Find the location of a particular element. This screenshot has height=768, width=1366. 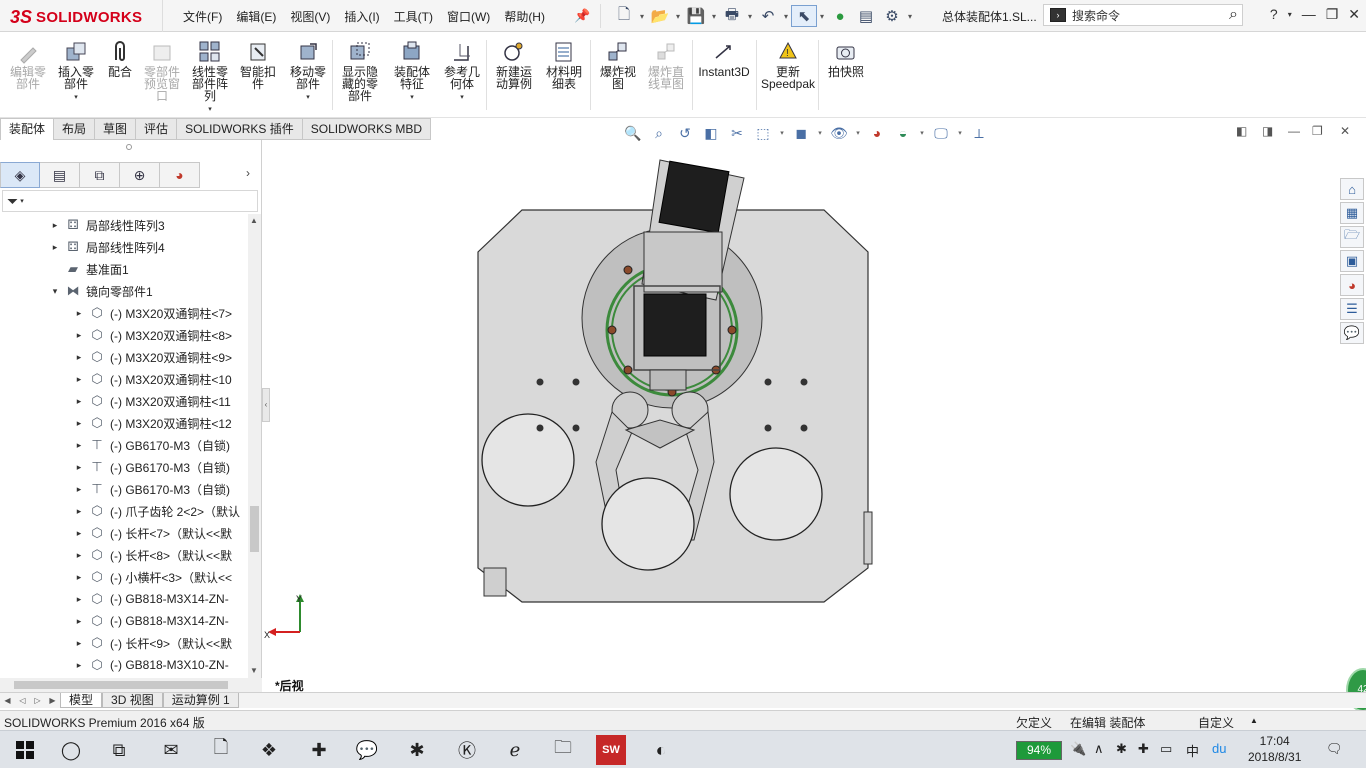

hide-show-items-icon: 👁 is located at coordinates (839, 133).